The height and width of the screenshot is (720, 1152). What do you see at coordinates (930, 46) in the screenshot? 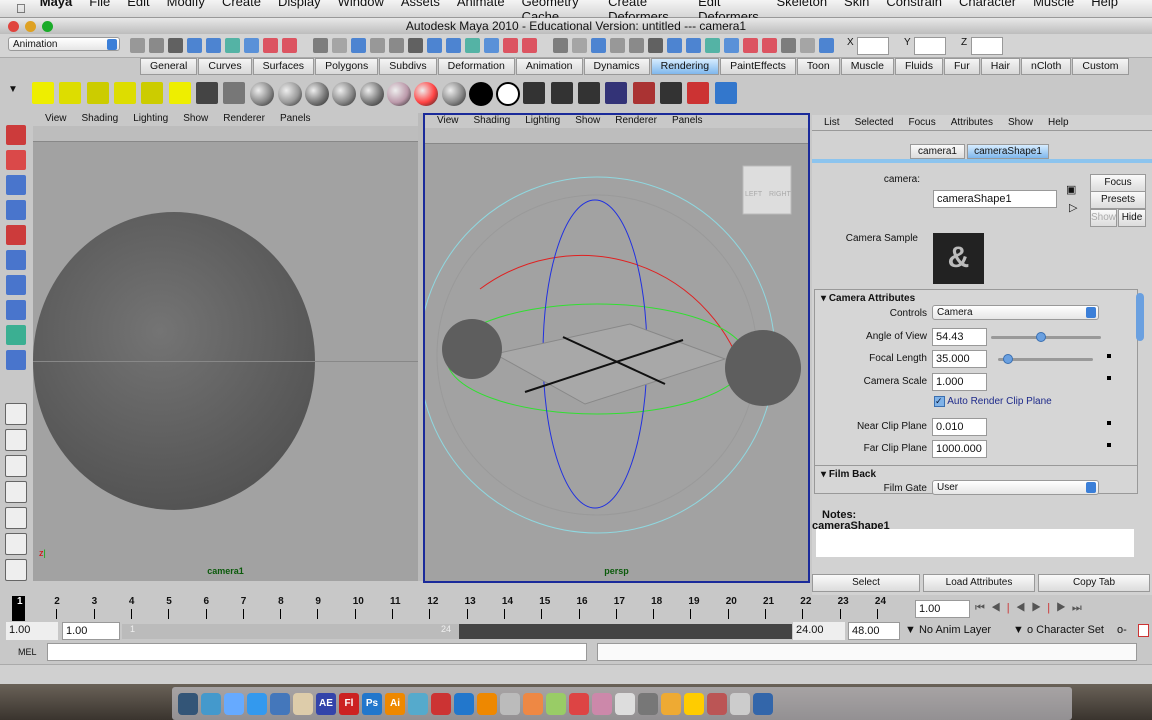
I see `y-field` at bounding box center [930, 46].